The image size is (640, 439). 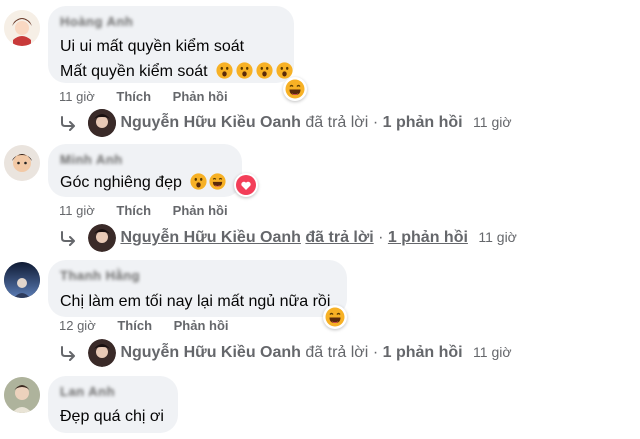 I want to click on comment-author: Minh Anh, so click(x=145, y=160).